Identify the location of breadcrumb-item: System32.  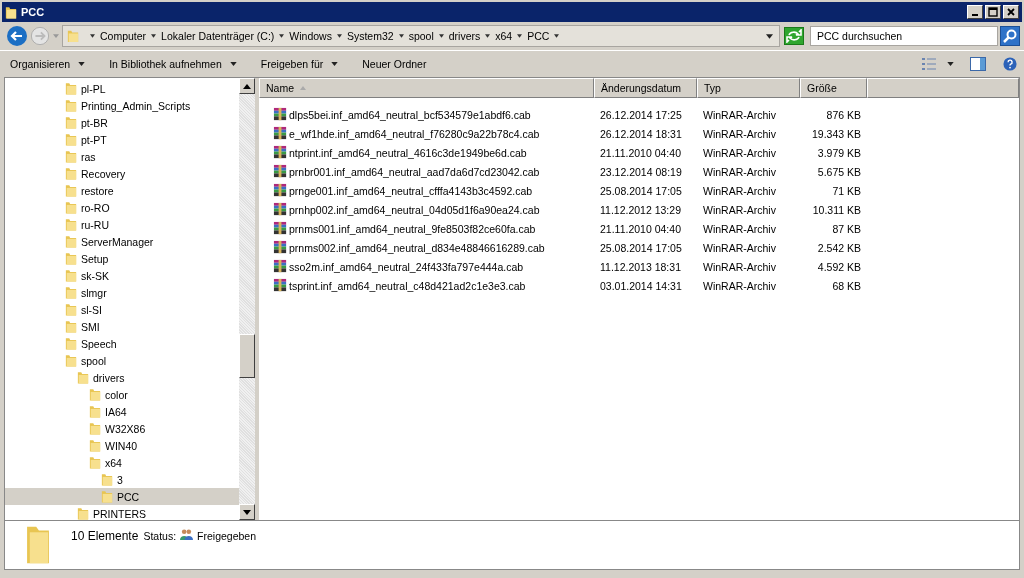
(370, 36).